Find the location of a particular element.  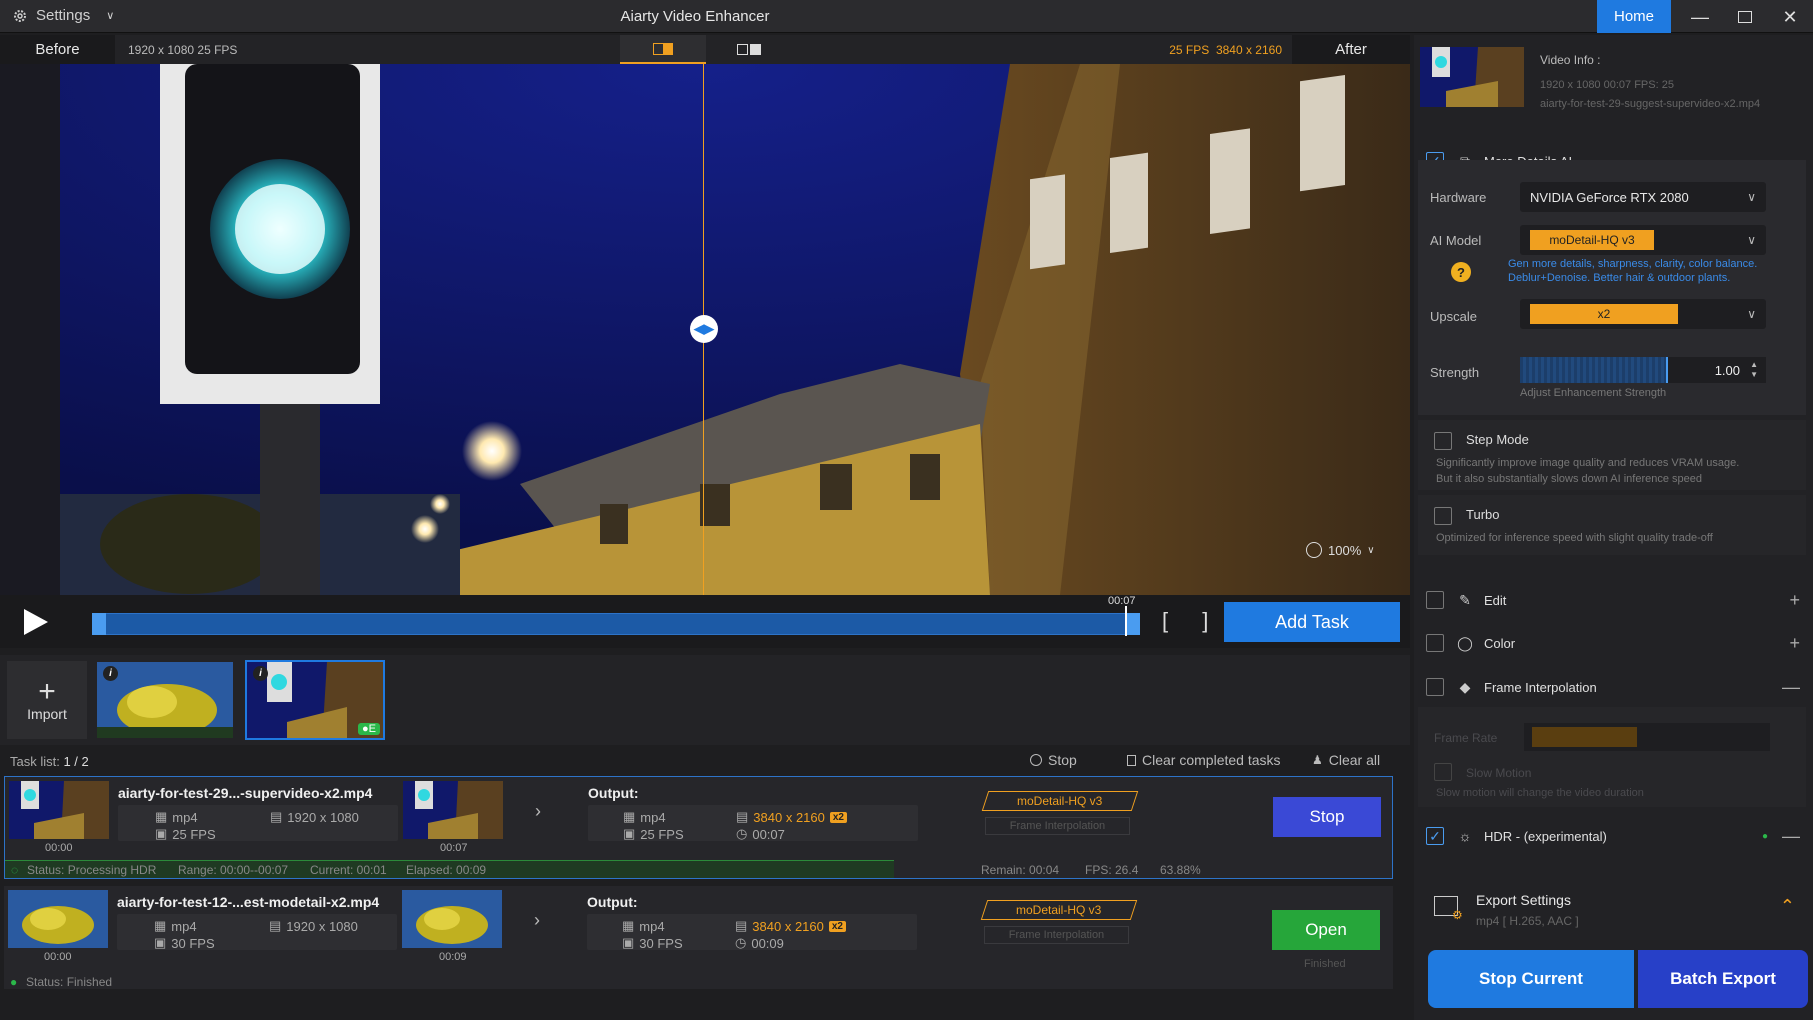

edit-section: ✎ Edit + is located at coordinates (1612, 600).